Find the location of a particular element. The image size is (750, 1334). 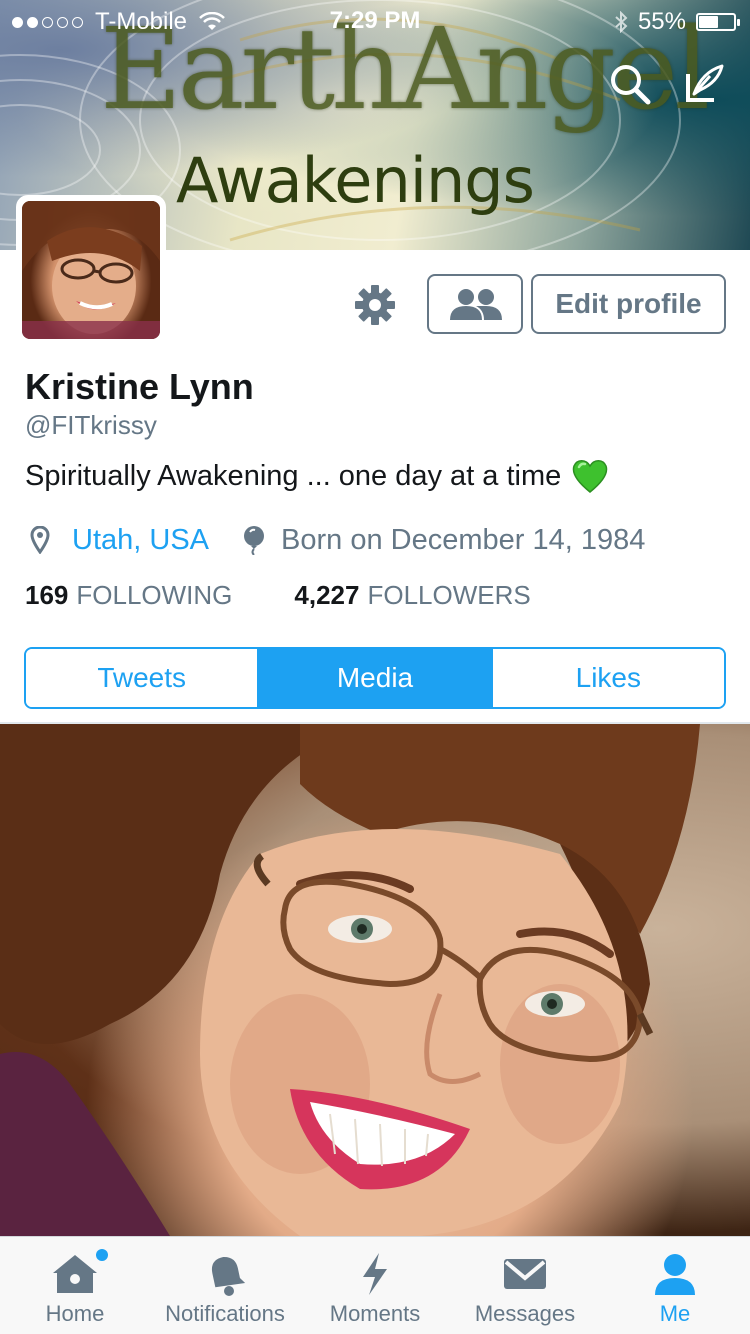

tabbar-messages: Messages is located at coordinates (525, 1285).